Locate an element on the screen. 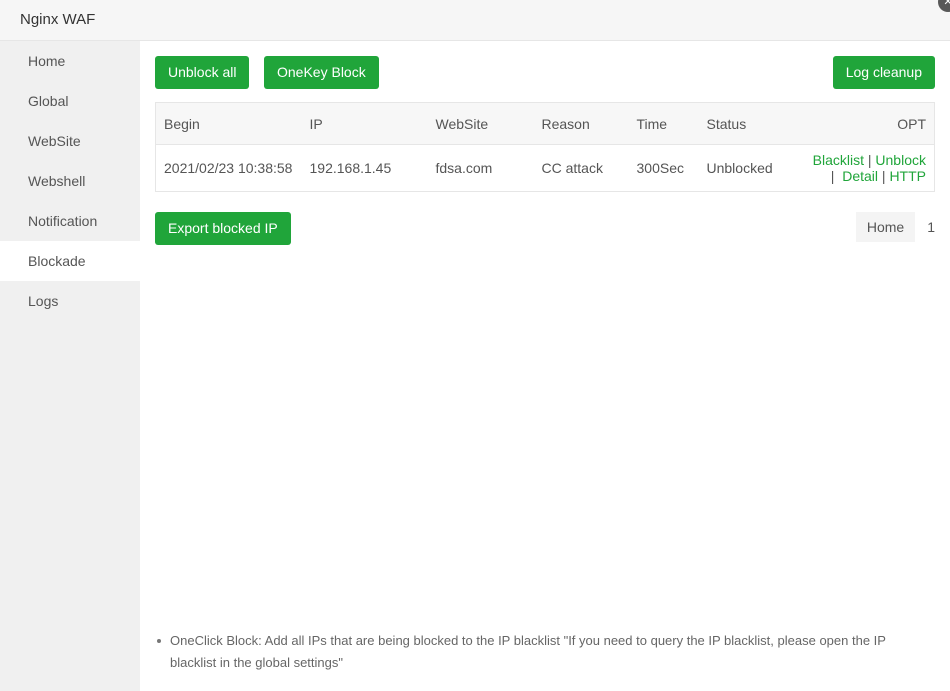 This screenshot has width=950, height=691. cell-begin: 2021/02/23 10:38:58 is located at coordinates (228, 168).